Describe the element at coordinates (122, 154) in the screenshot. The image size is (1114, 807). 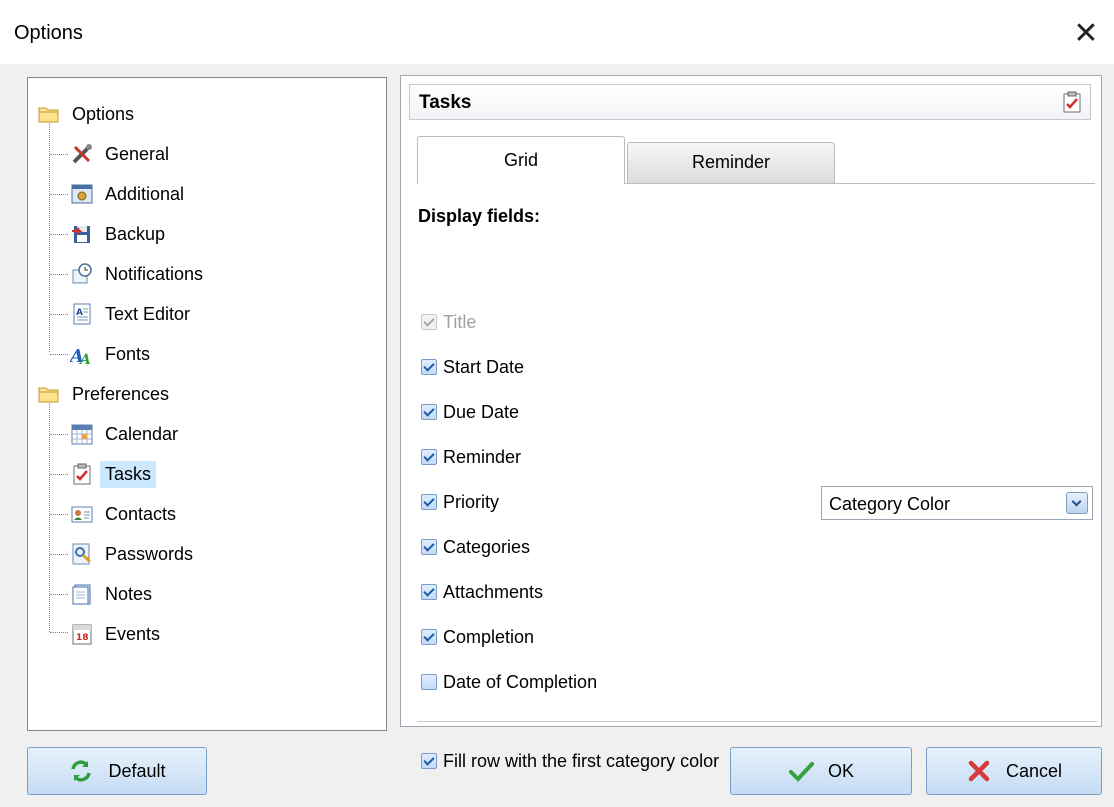
I see `tree-item-general: General` at that location.